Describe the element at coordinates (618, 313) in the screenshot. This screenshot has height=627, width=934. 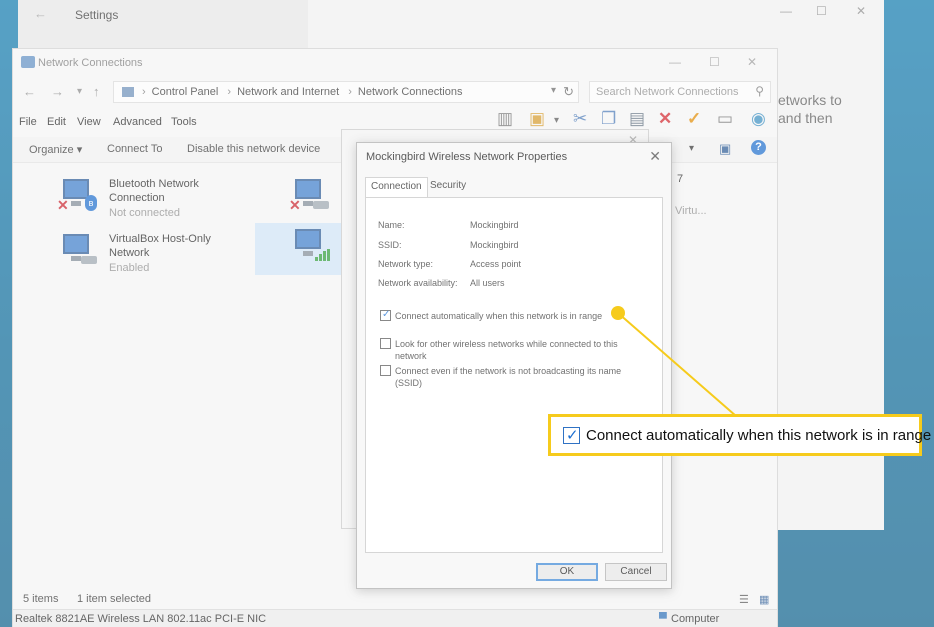
I see `callout-dot` at that location.